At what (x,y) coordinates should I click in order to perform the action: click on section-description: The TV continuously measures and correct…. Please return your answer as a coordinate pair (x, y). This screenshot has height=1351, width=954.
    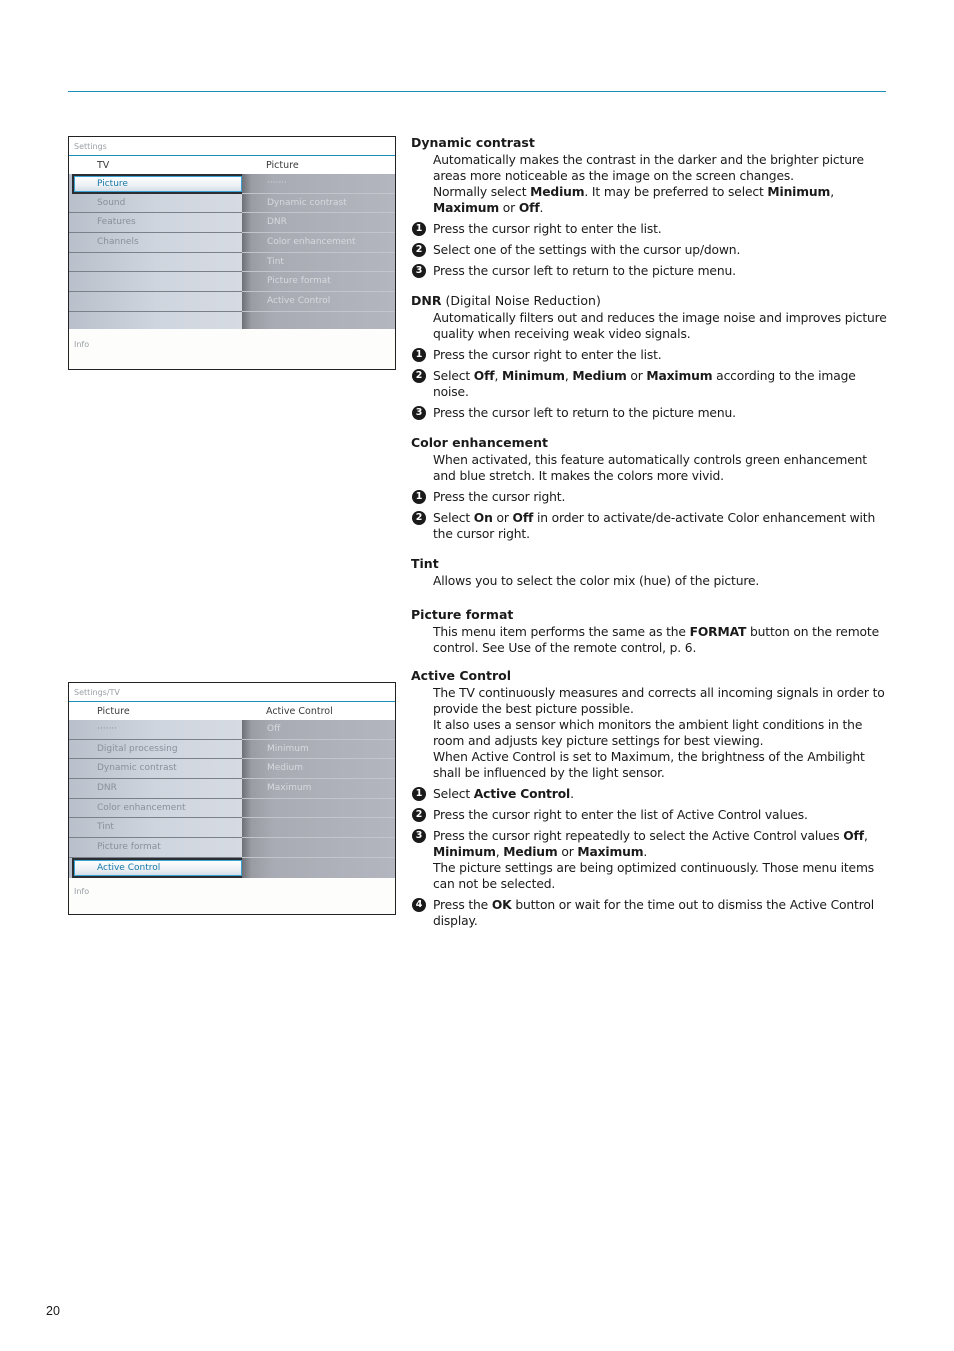
    Looking at the image, I should click on (649, 733).